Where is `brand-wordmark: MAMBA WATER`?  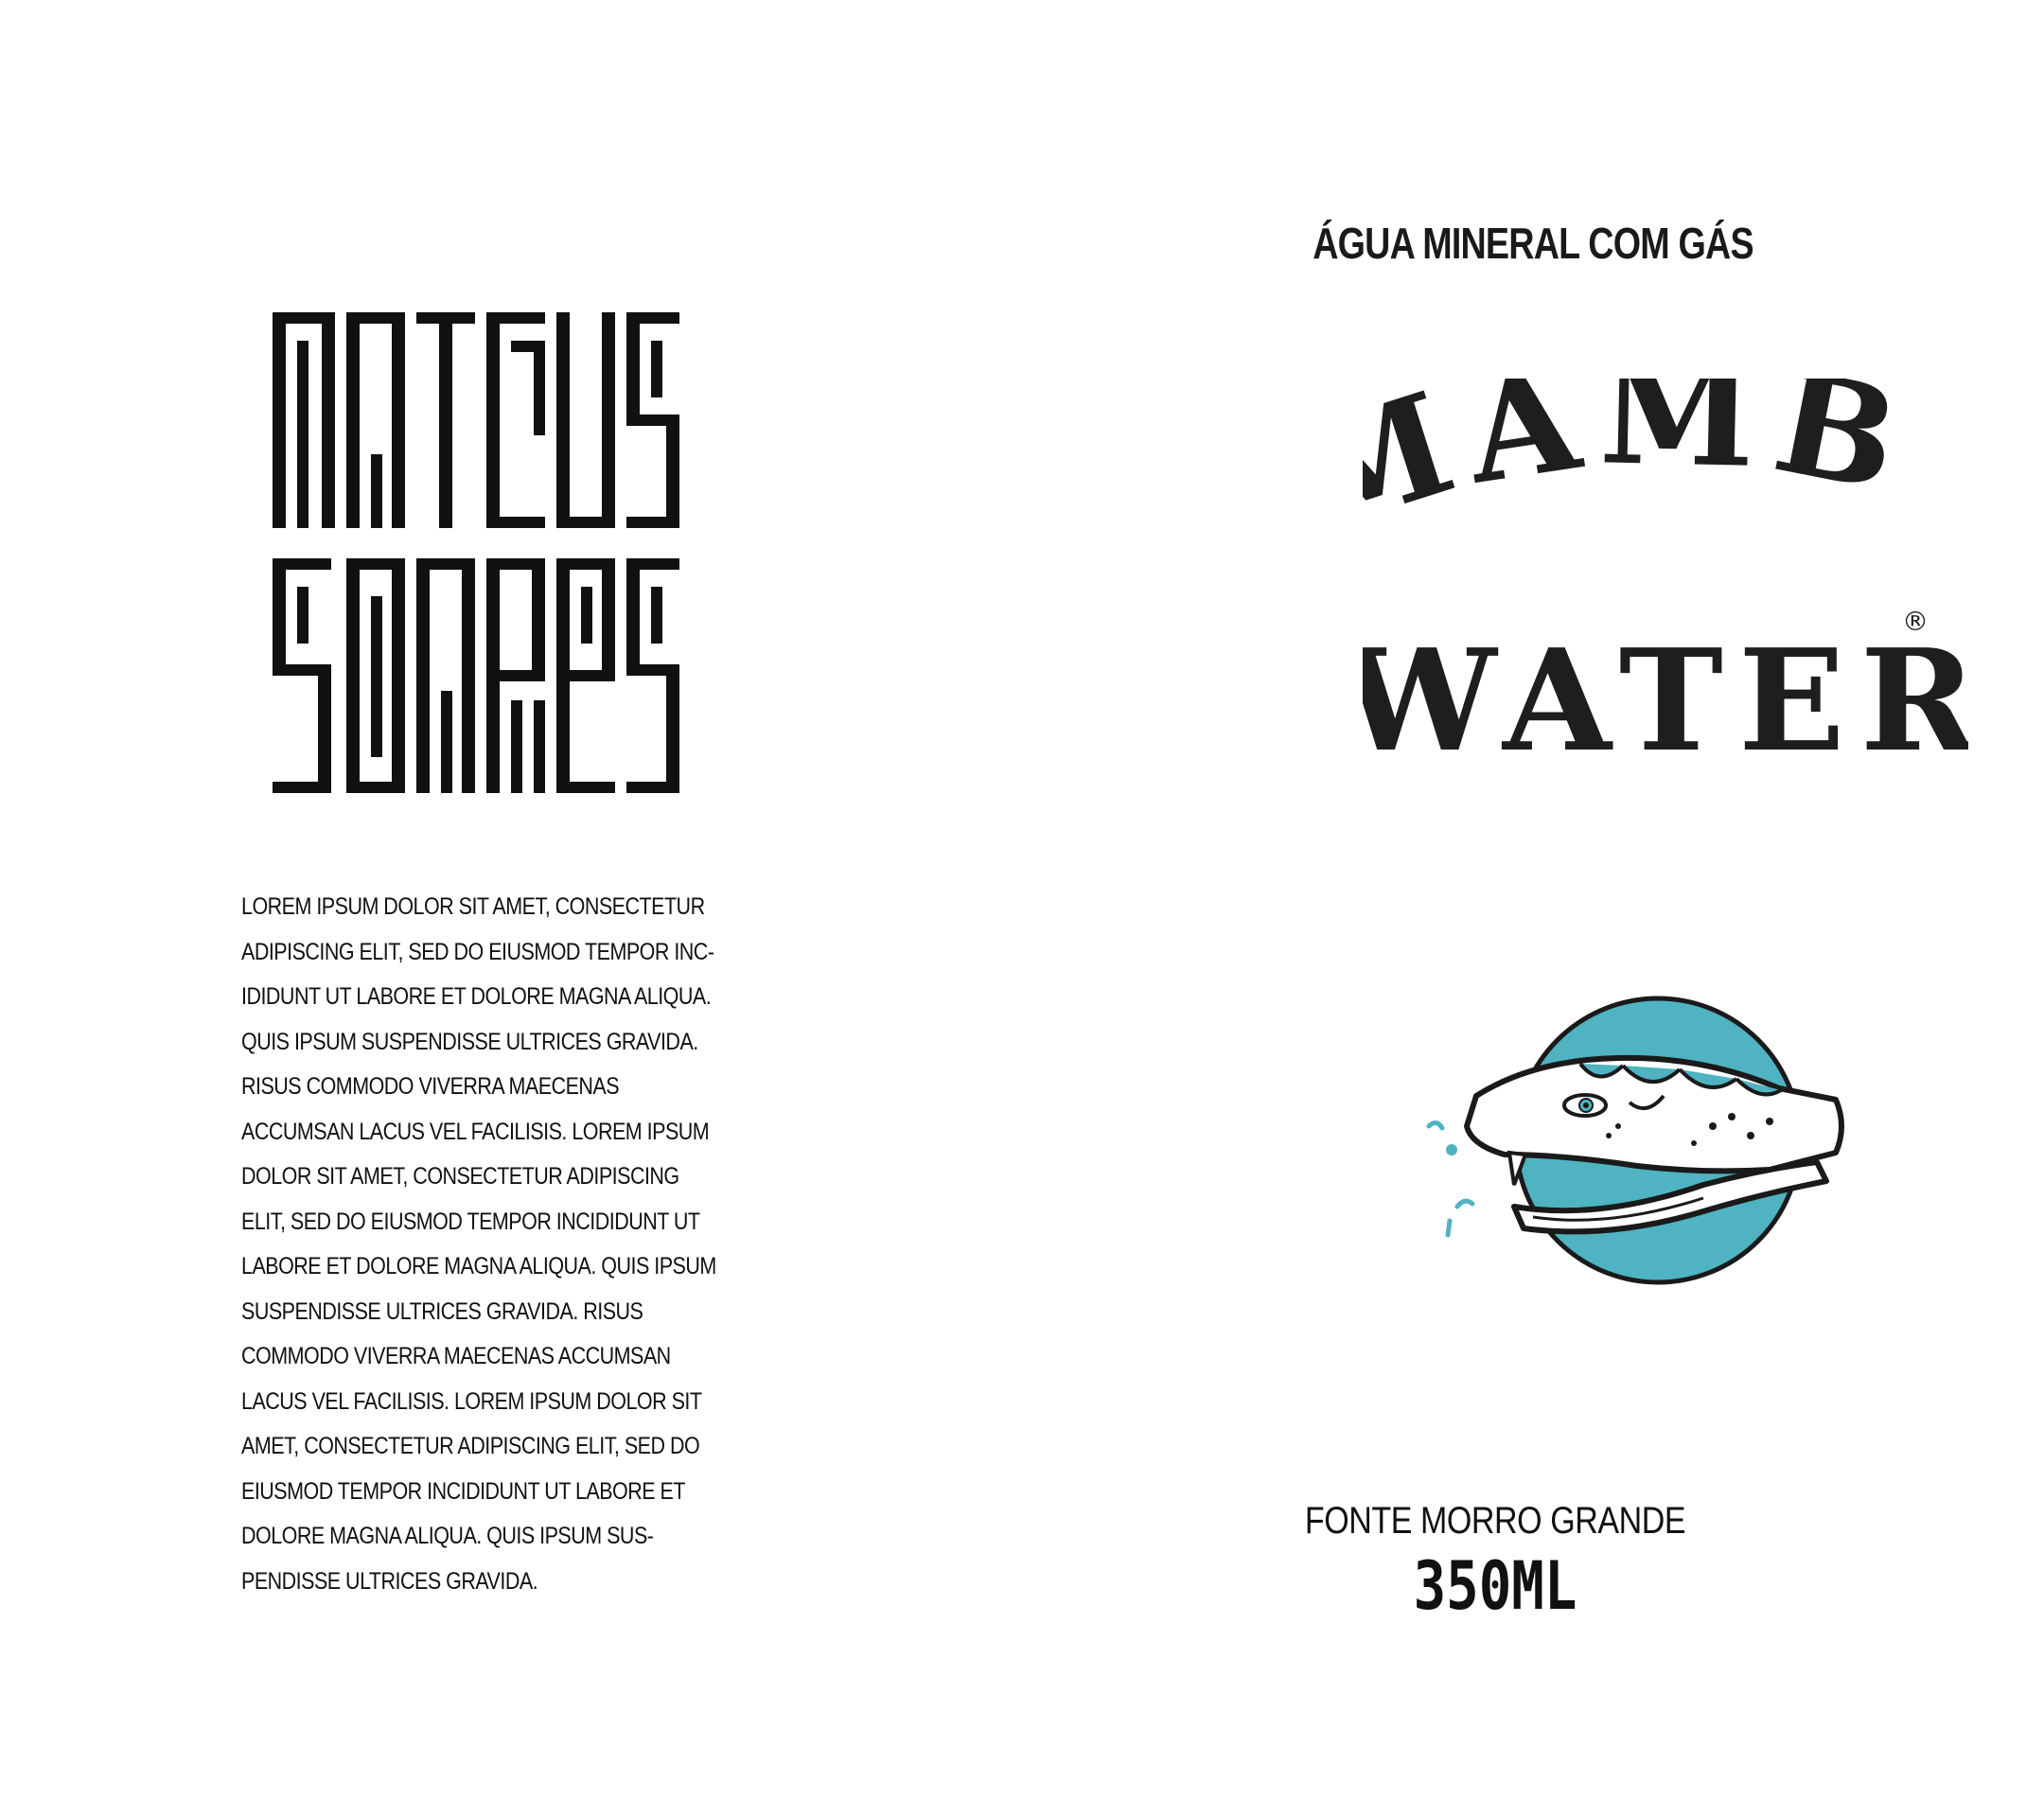
brand-wordmark: MAMBA WATER is located at coordinates (1665, 577).